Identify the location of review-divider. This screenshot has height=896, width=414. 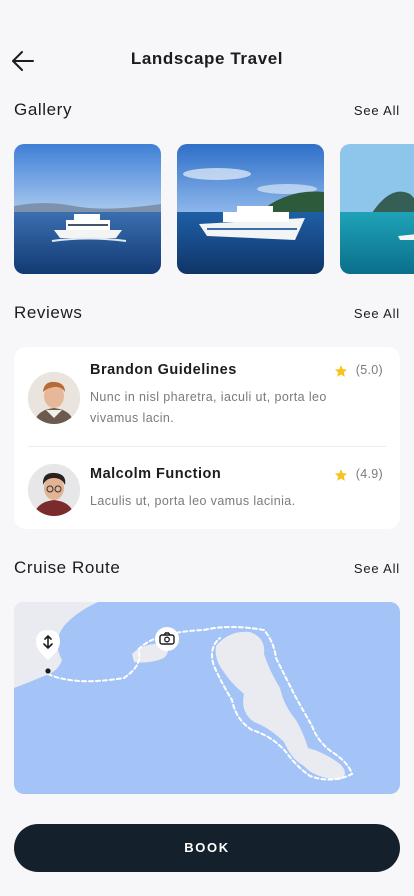
(207, 446).